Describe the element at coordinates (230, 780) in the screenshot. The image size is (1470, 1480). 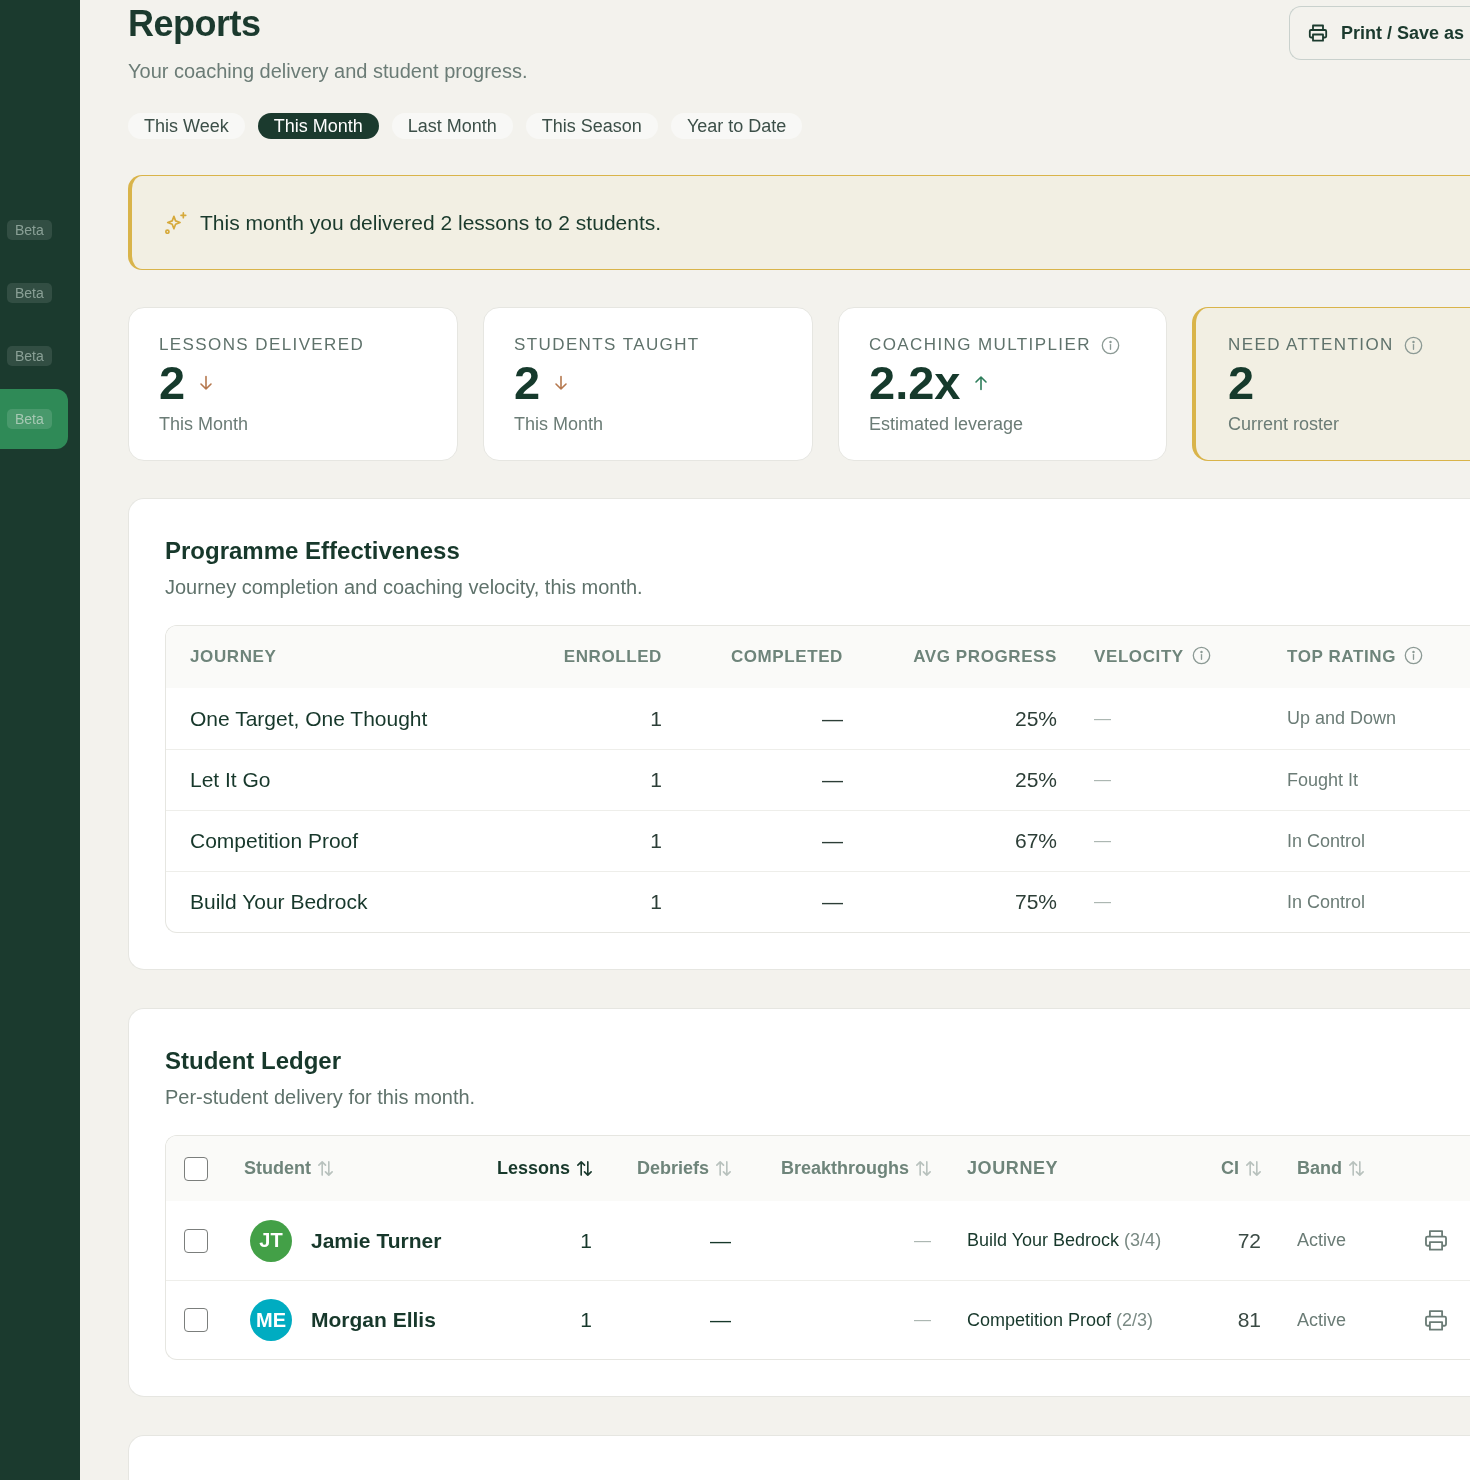
I see `journey-name: Let It Go` at that location.